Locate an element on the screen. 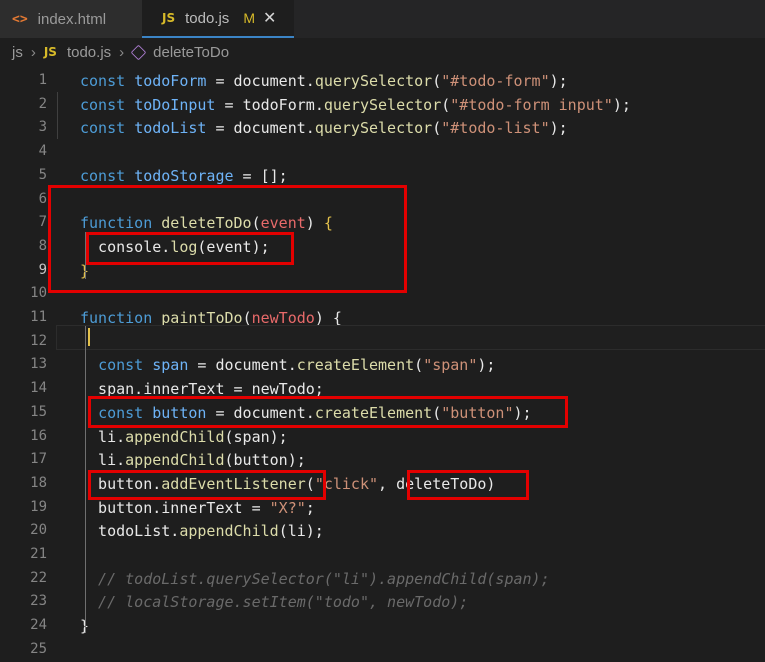 Image resolution: width=765 pixels, height=662 pixels. code-token: ; is located at coordinates (310, 507).